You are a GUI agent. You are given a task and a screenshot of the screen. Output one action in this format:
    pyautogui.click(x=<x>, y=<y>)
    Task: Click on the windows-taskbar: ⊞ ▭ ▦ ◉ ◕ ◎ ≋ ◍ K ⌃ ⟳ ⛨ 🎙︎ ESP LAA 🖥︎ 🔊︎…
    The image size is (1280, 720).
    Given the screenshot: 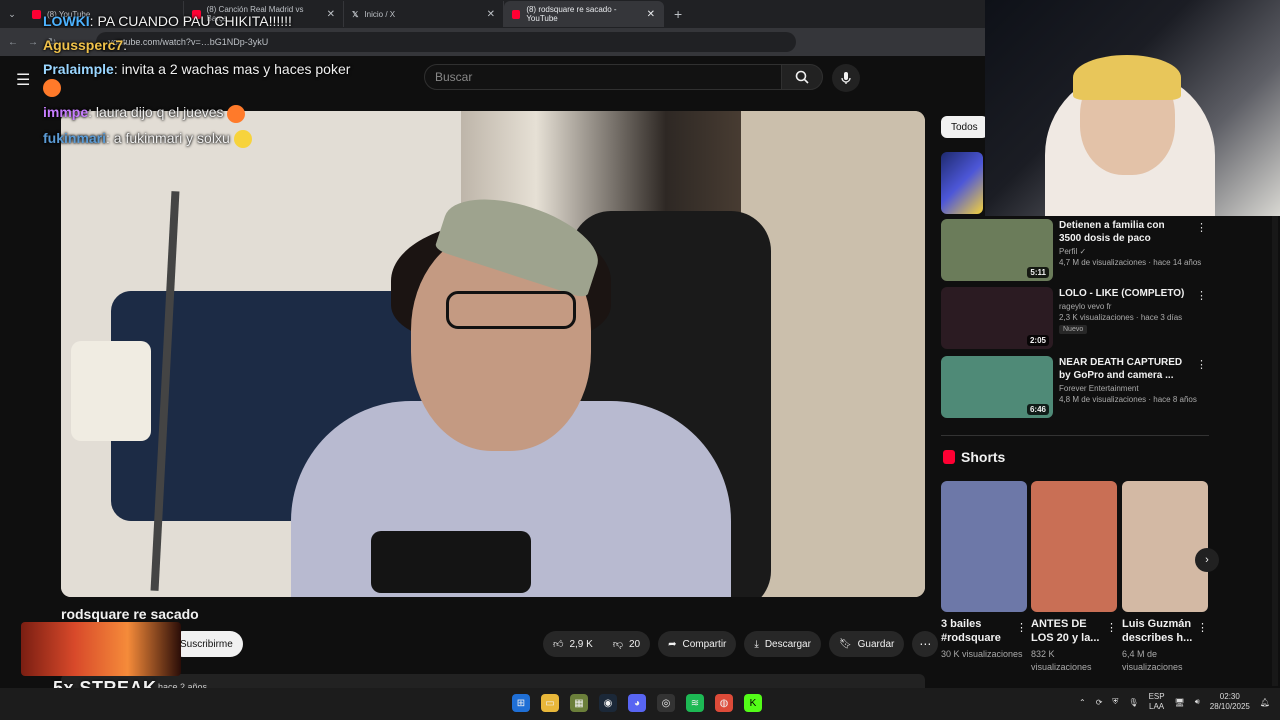 What is the action you would take?
    pyautogui.click(x=640, y=704)
    